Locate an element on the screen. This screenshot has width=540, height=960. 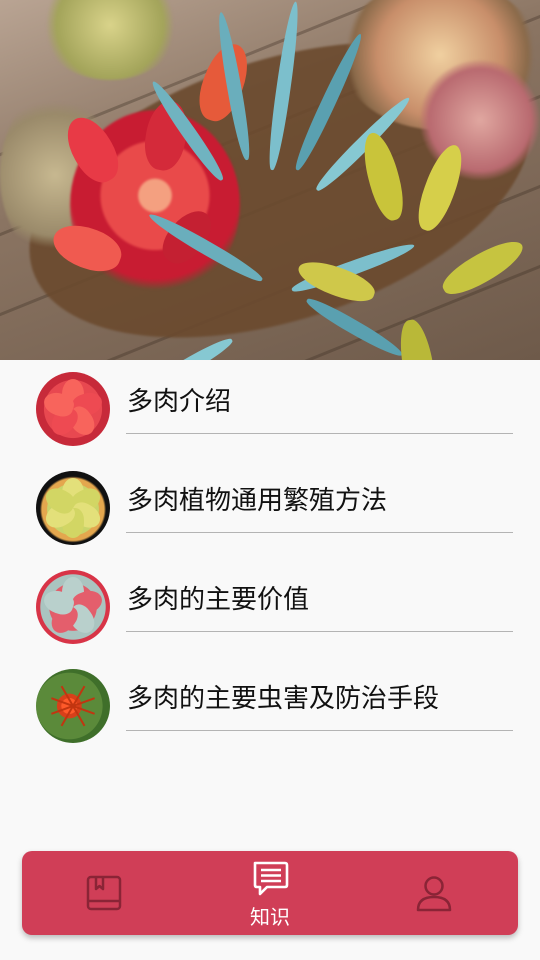
list-item: 多肉植物通用繁殖方法 is located at coordinates (270, 508).